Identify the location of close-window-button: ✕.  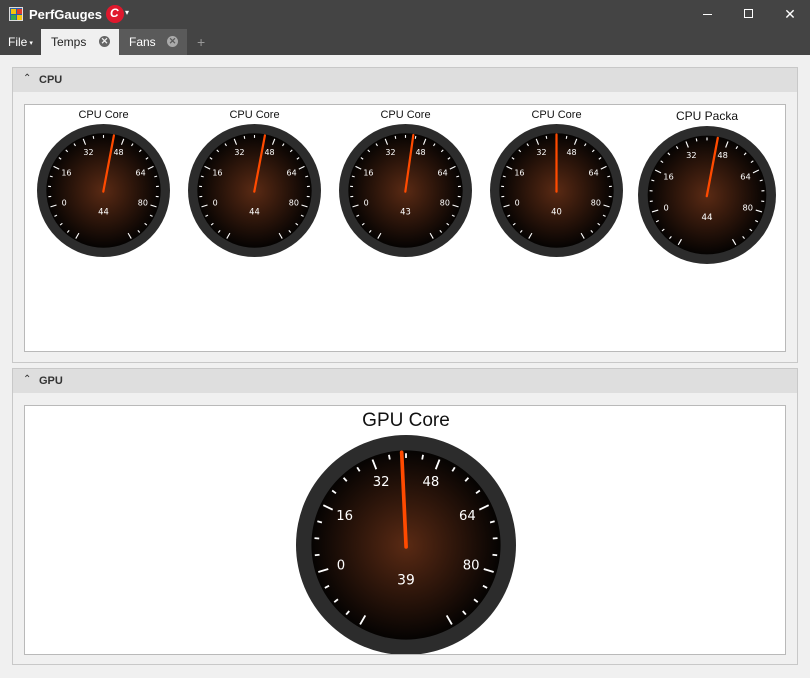
(790, 14).